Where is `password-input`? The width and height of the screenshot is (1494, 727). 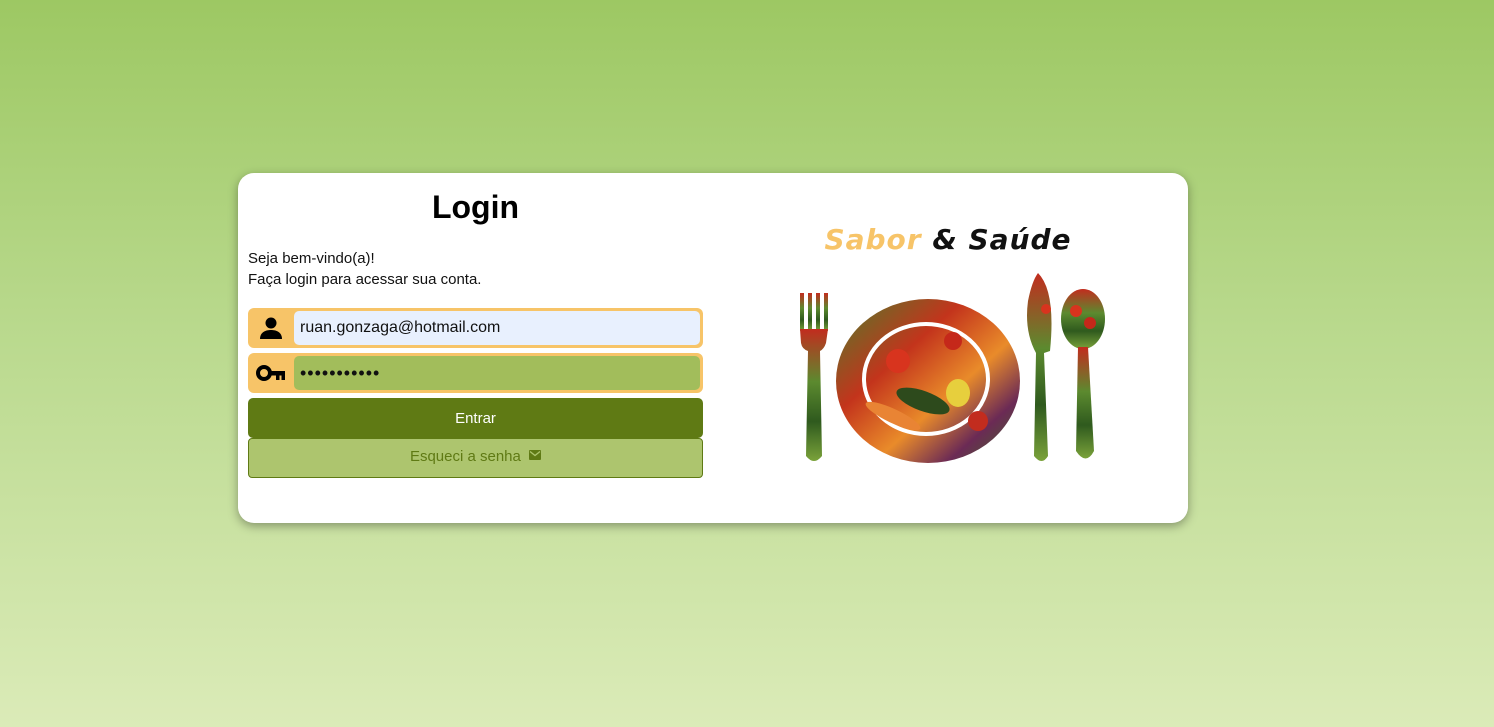 password-input is located at coordinates (497, 373).